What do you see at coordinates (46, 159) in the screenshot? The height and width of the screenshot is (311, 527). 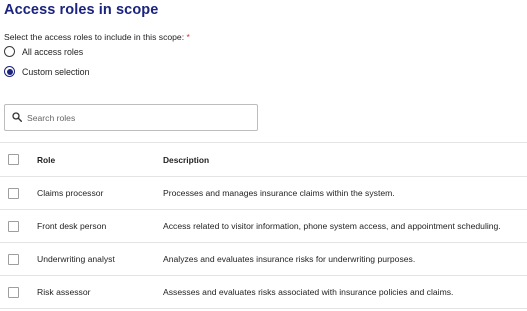 I see `header-role: Role` at bounding box center [46, 159].